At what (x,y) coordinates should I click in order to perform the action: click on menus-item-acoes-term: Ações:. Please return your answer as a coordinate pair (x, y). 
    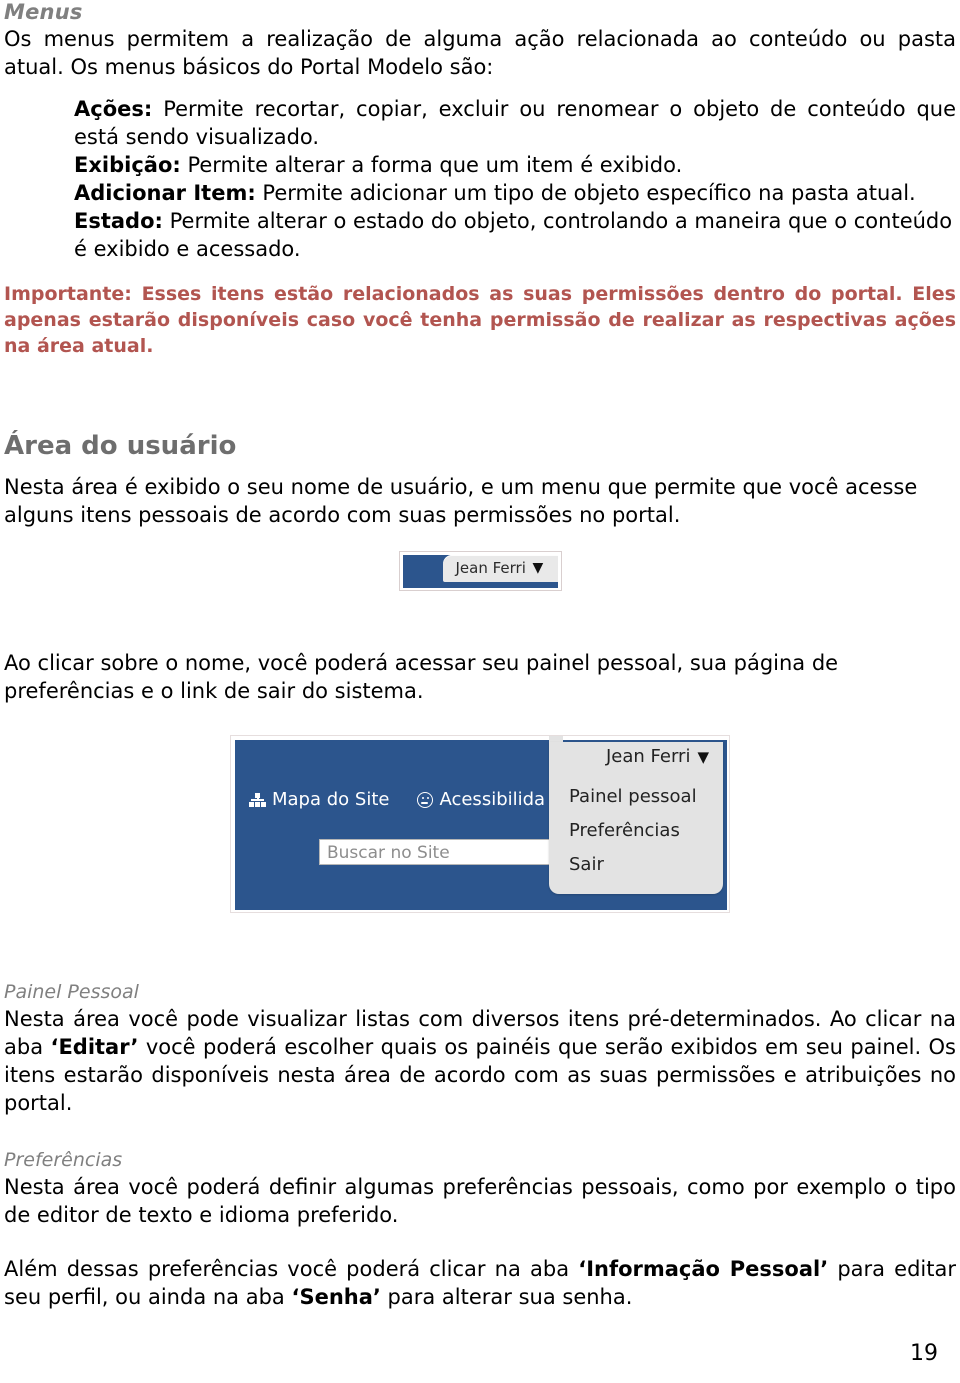
    Looking at the image, I should click on (113, 109).